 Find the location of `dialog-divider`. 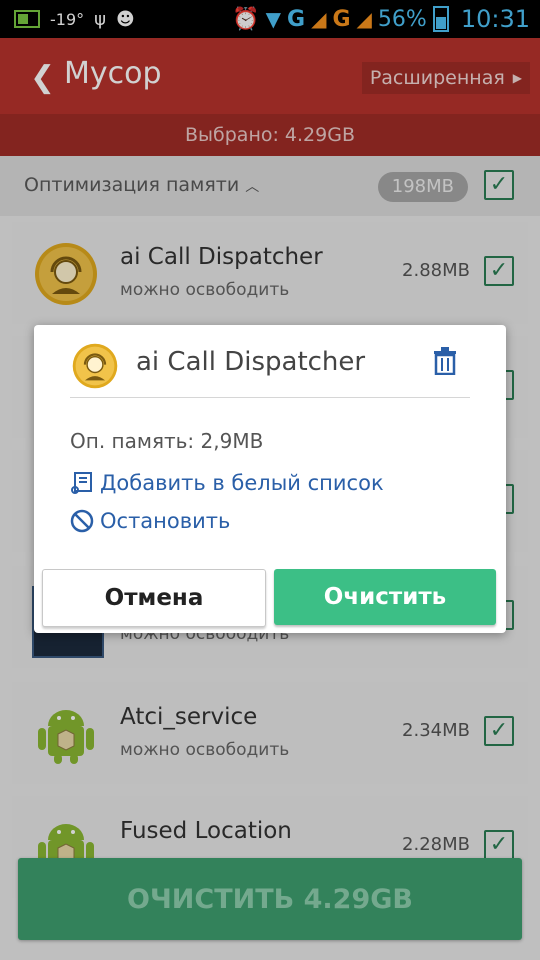

dialog-divider is located at coordinates (270, 397).